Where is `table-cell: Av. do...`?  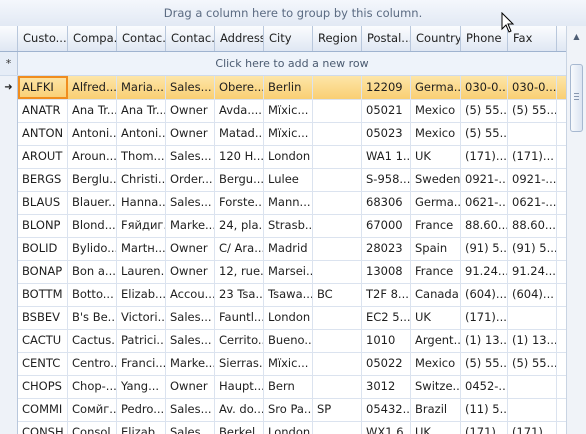 table-cell: Av. do... is located at coordinates (239, 409).